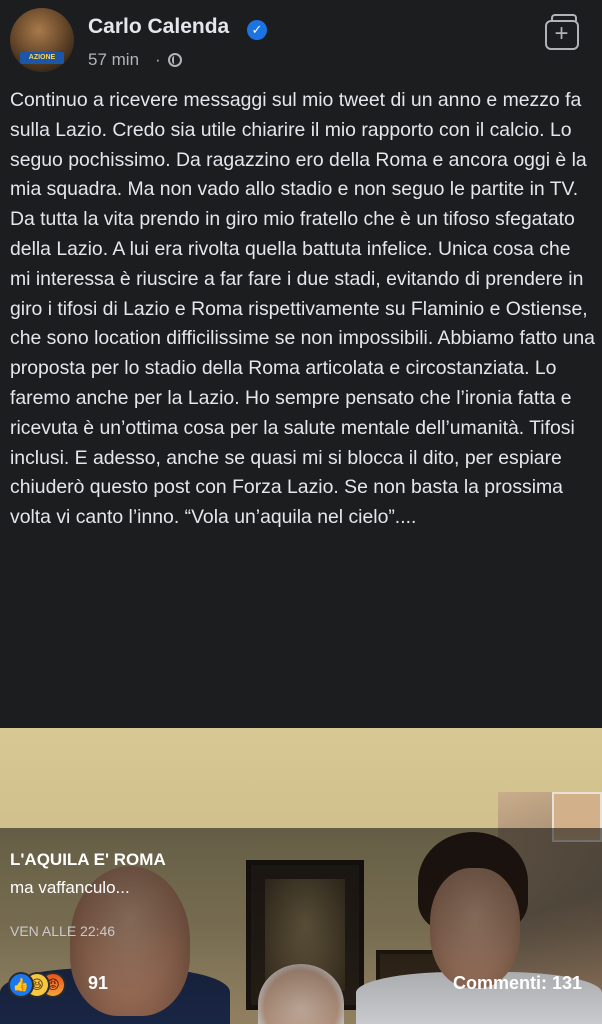 The height and width of the screenshot is (1024, 602). Describe the element at coordinates (98, 983) in the screenshot. I see `reaction-count: 91` at that location.